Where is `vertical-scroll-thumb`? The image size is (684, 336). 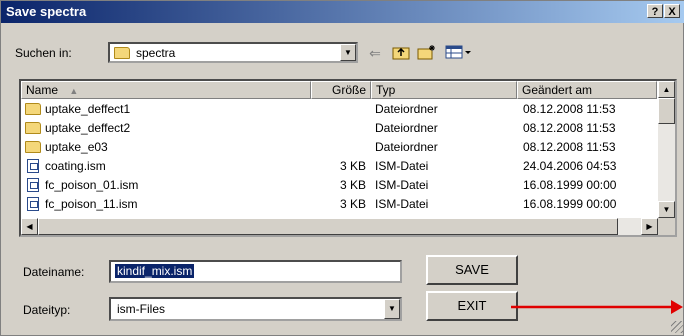
vertical-scroll-thumb is located at coordinates (666, 111).